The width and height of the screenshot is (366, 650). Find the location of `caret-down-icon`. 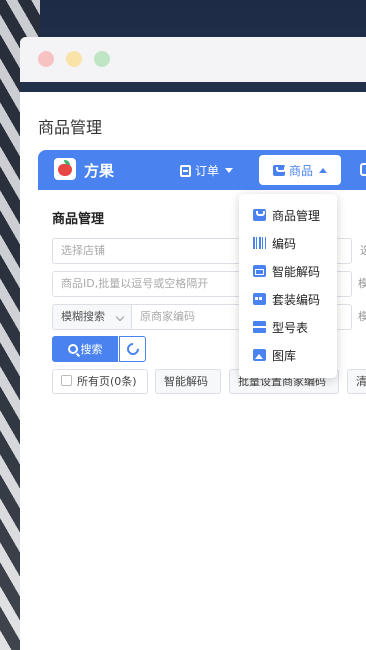

caret-down-icon is located at coordinates (229, 170).